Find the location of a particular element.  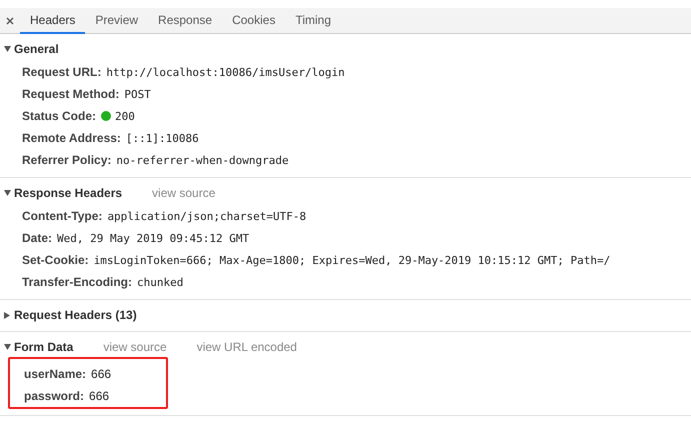

header-name: Date: is located at coordinates (37, 238).